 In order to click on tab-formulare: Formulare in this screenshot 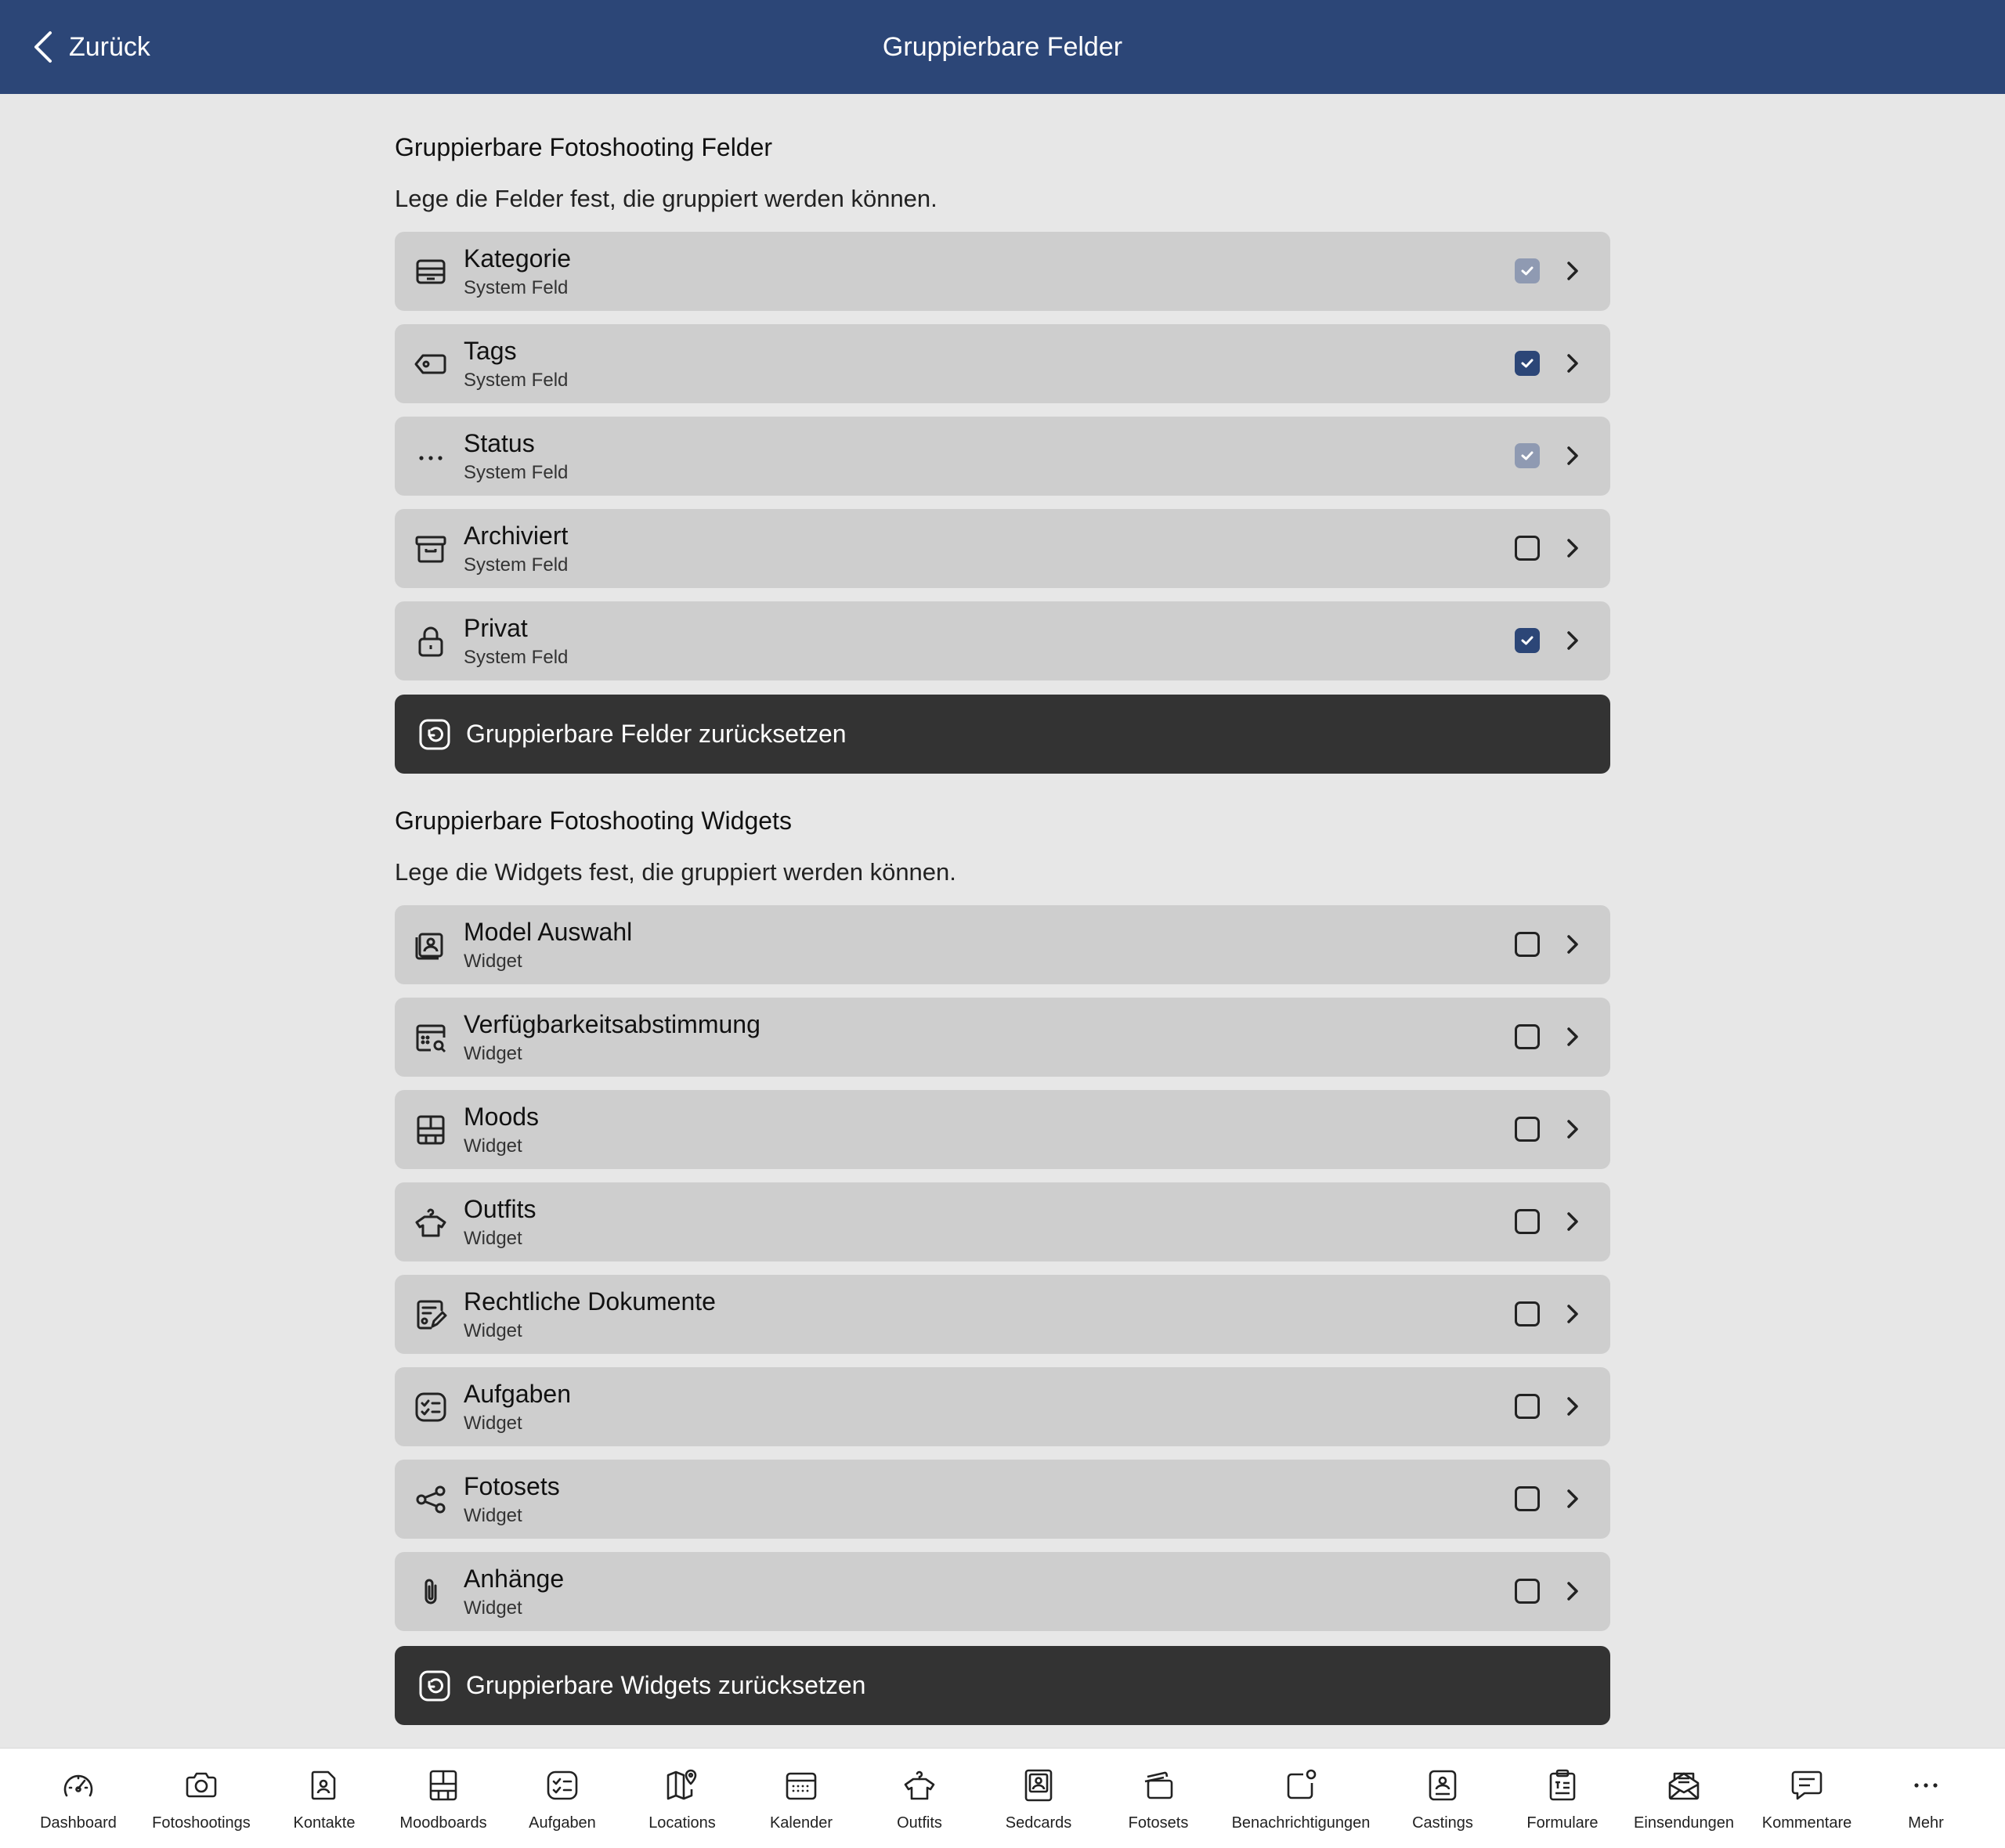, I will do `click(1562, 1798)`.